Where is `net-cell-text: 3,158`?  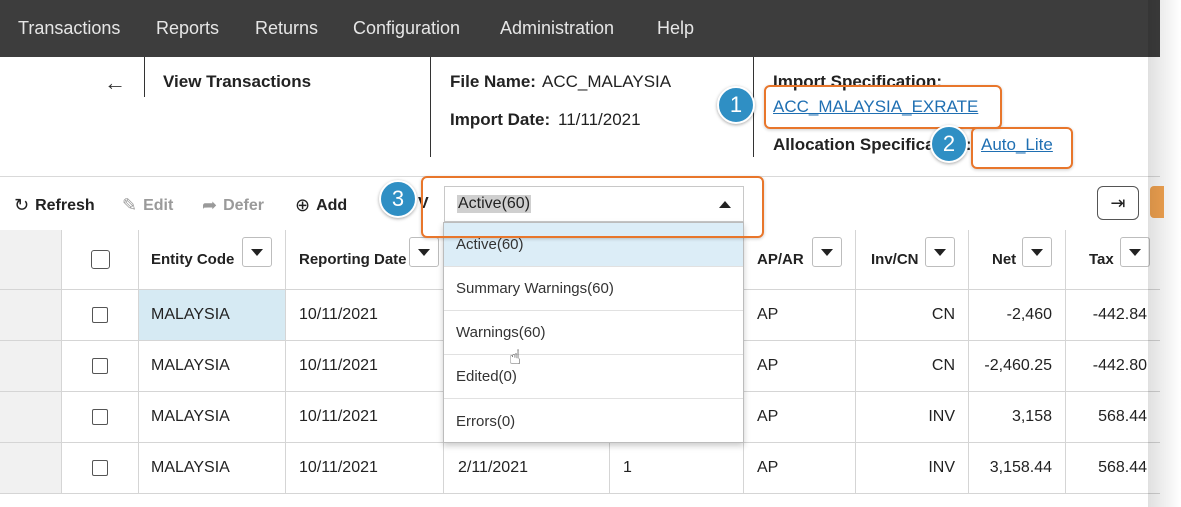 net-cell-text: 3,158 is located at coordinates (1031, 416).